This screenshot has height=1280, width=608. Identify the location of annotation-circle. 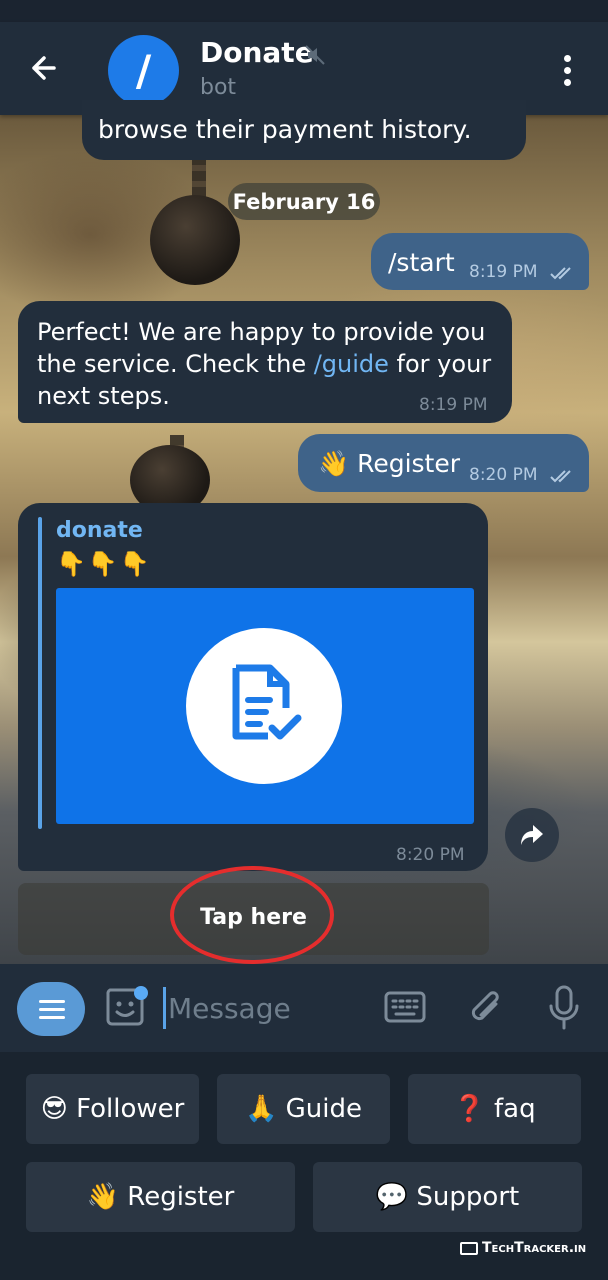
(252, 915).